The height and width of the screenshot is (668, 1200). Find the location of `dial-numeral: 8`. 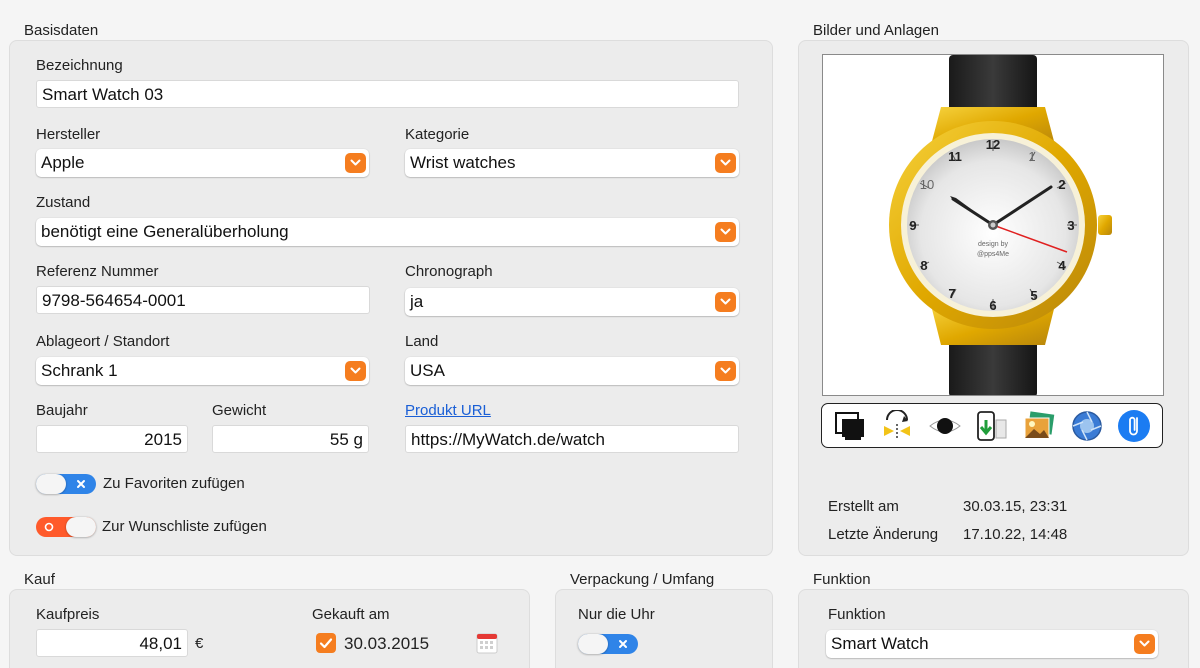

dial-numeral: 8 is located at coordinates (923, 265).